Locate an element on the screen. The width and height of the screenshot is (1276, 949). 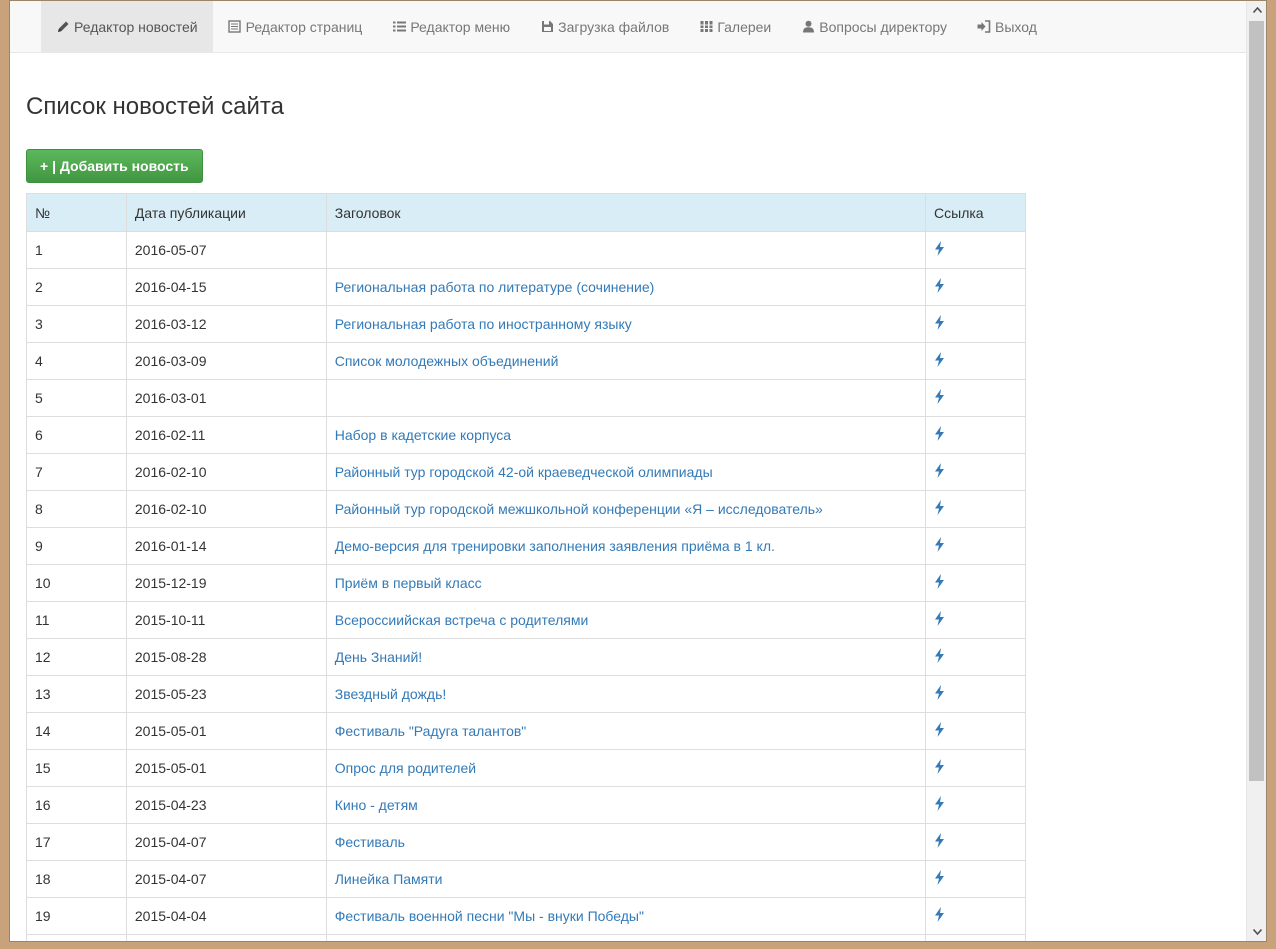
cell-title: Звездный дождь! is located at coordinates (626, 694).